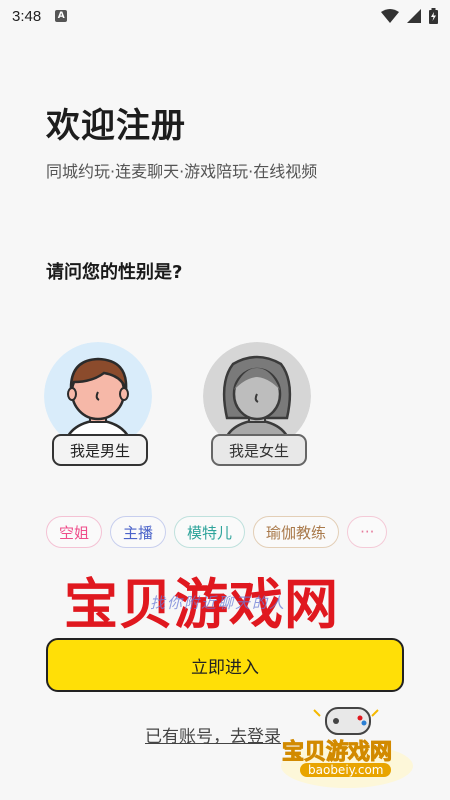 The image size is (450, 800). Describe the element at coordinates (346, 770) in the screenshot. I see `logo-url: baobeiy.com` at that location.